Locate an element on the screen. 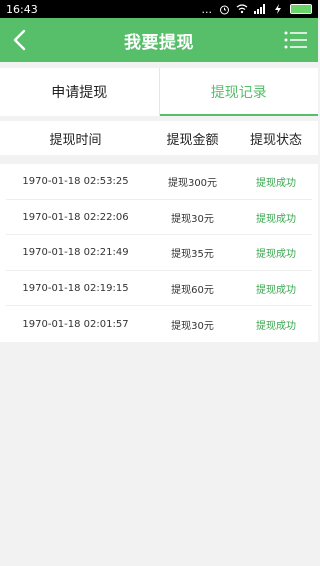 This screenshot has width=320, height=566. wifi-icon is located at coordinates (242, 9).